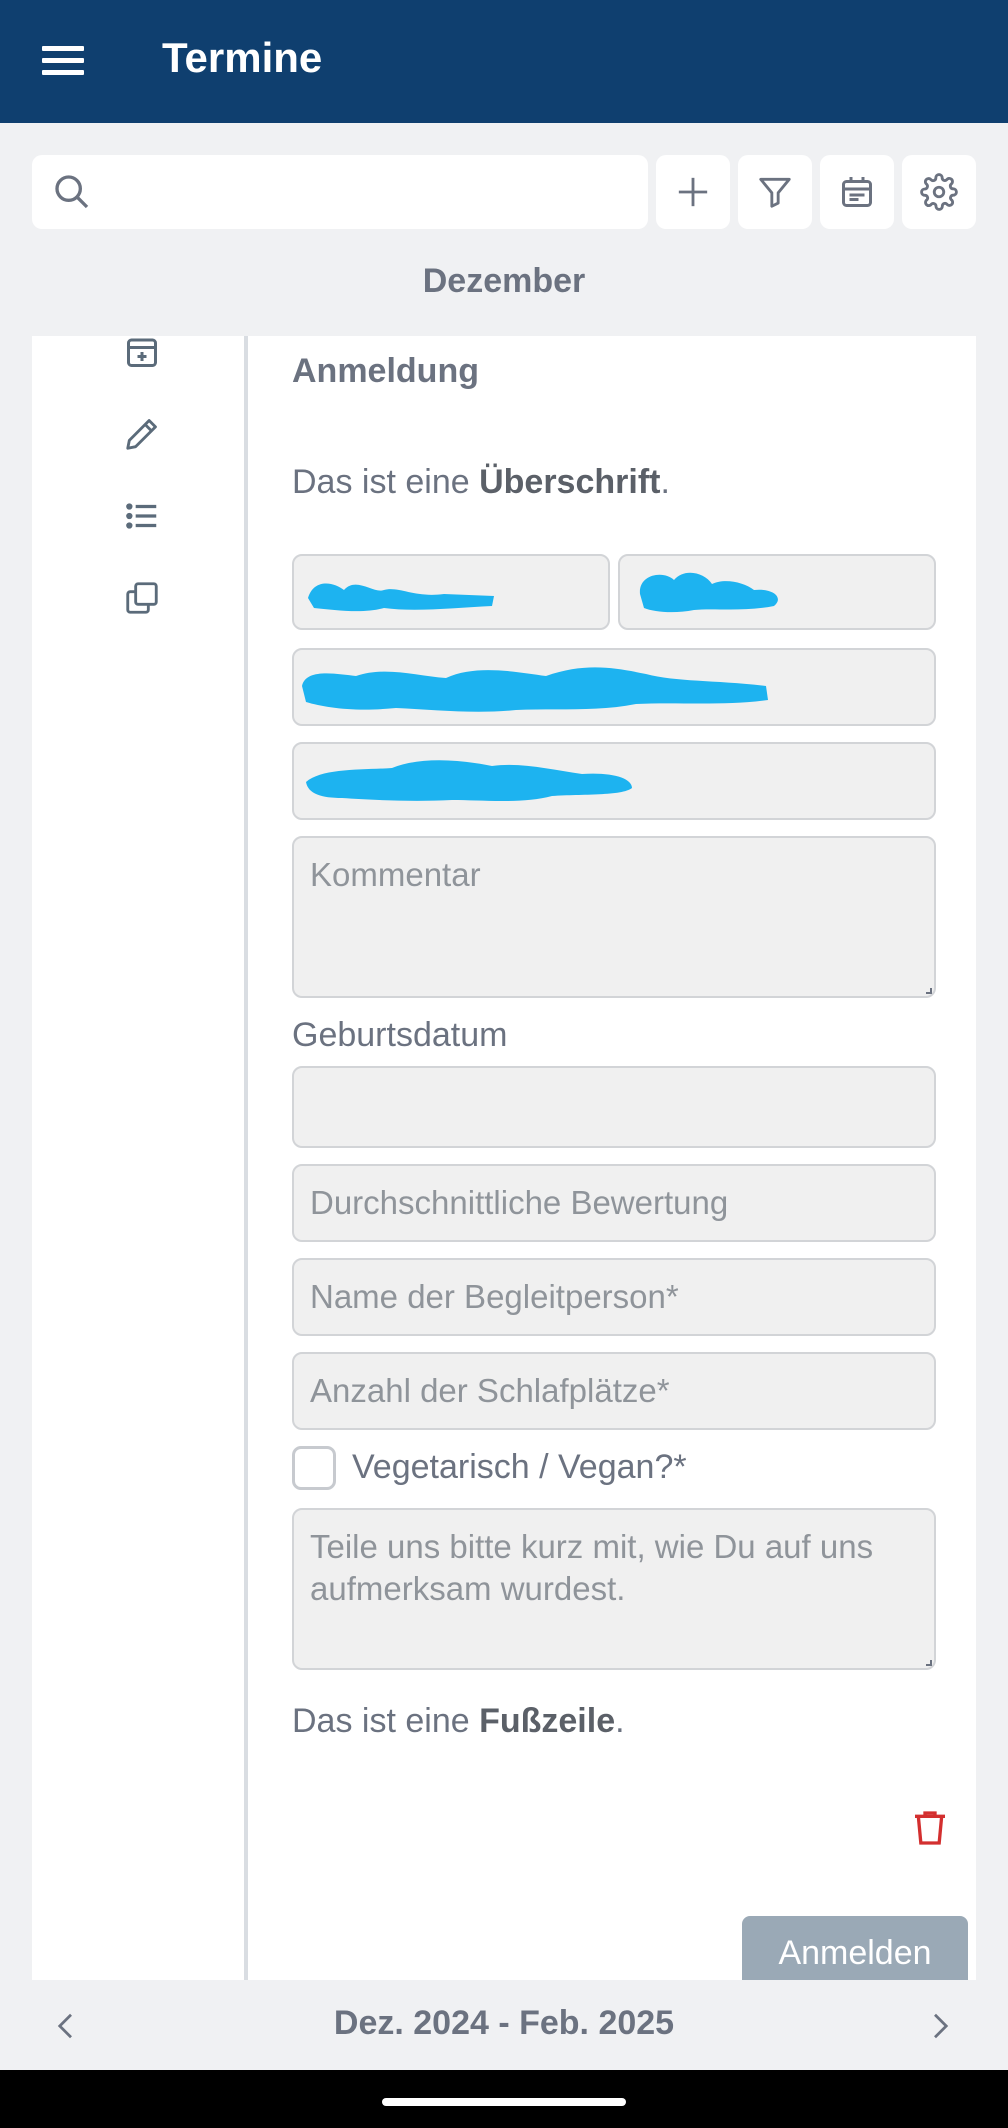 This screenshot has width=1008, height=2128. I want to click on add-button, so click(693, 192).